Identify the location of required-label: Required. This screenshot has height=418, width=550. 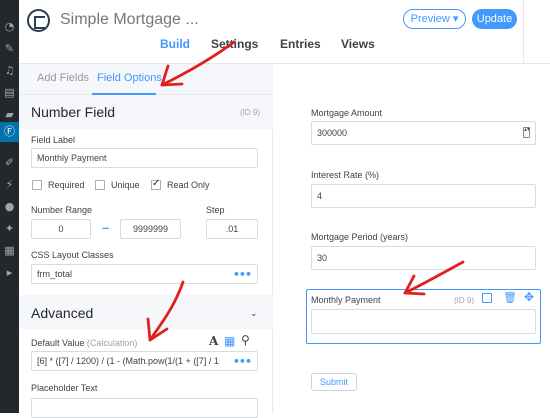
(66, 185).